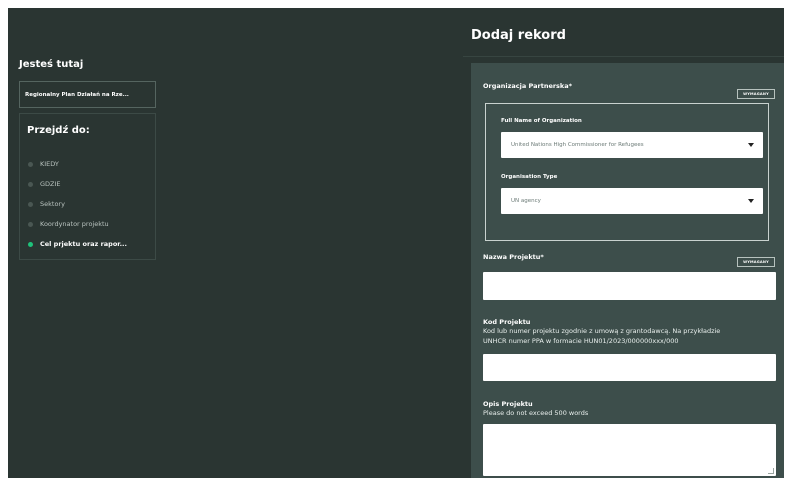 The width and height of the screenshot is (790, 478). Describe the element at coordinates (629, 367) in the screenshot. I see `project-code-input` at that location.